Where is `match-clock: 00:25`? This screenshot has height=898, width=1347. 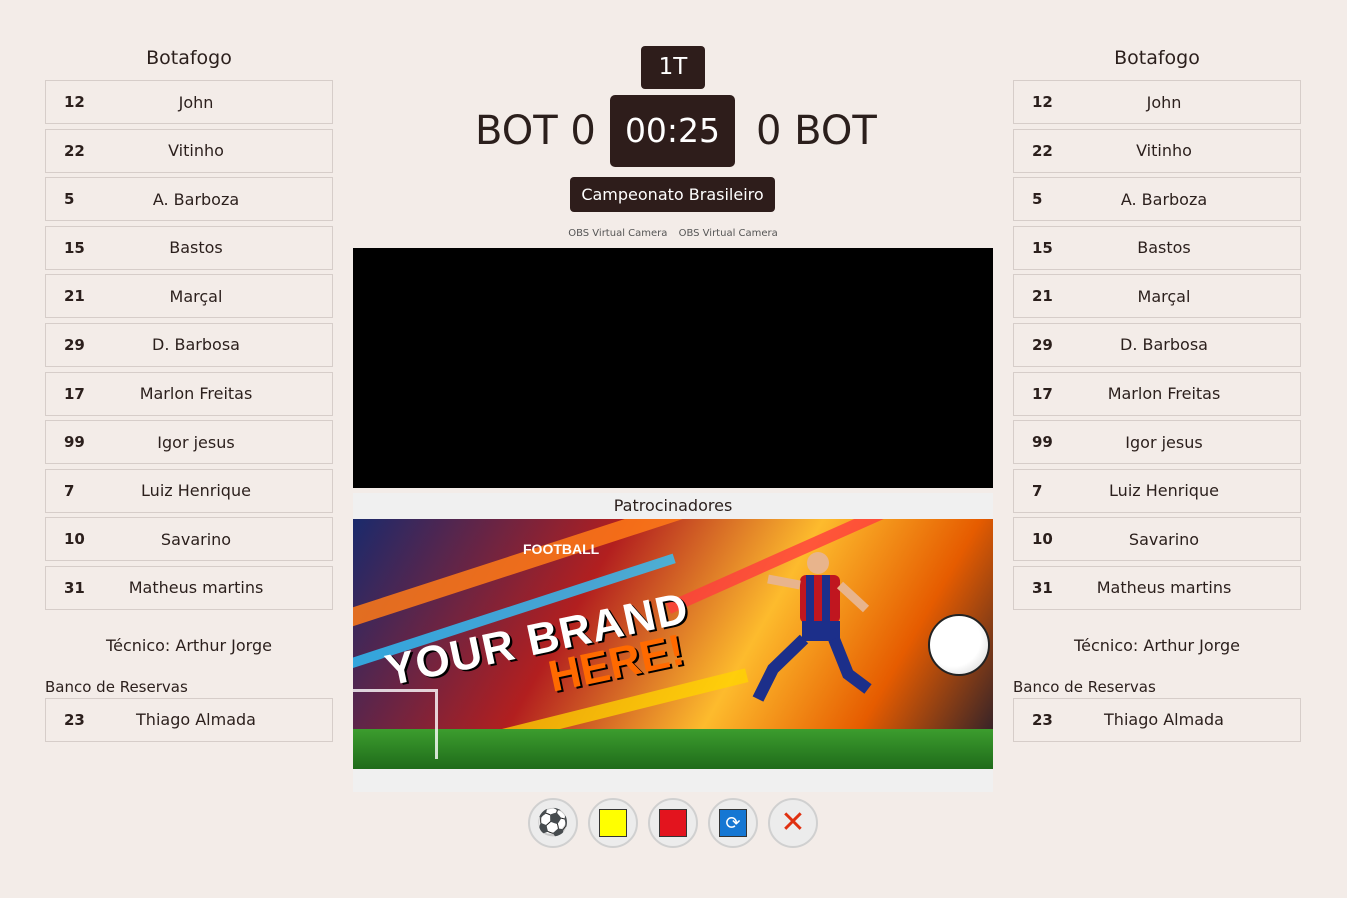
match-clock: 00:25 is located at coordinates (672, 131).